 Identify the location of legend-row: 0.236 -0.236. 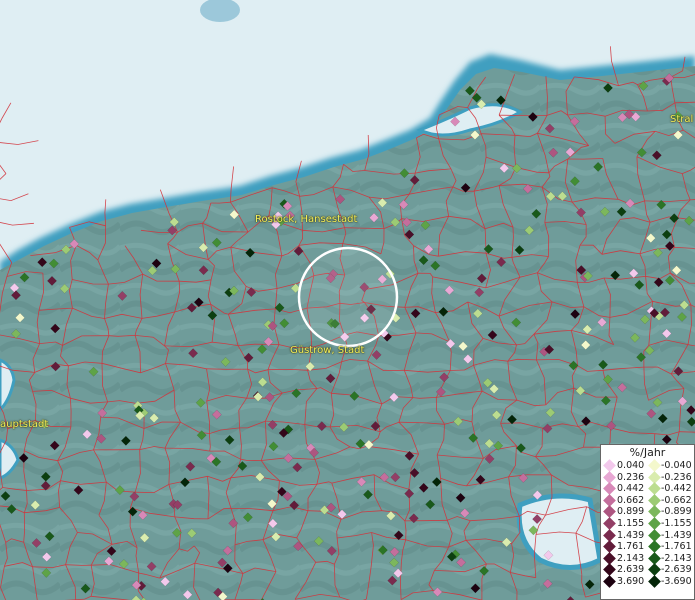
(647, 477).